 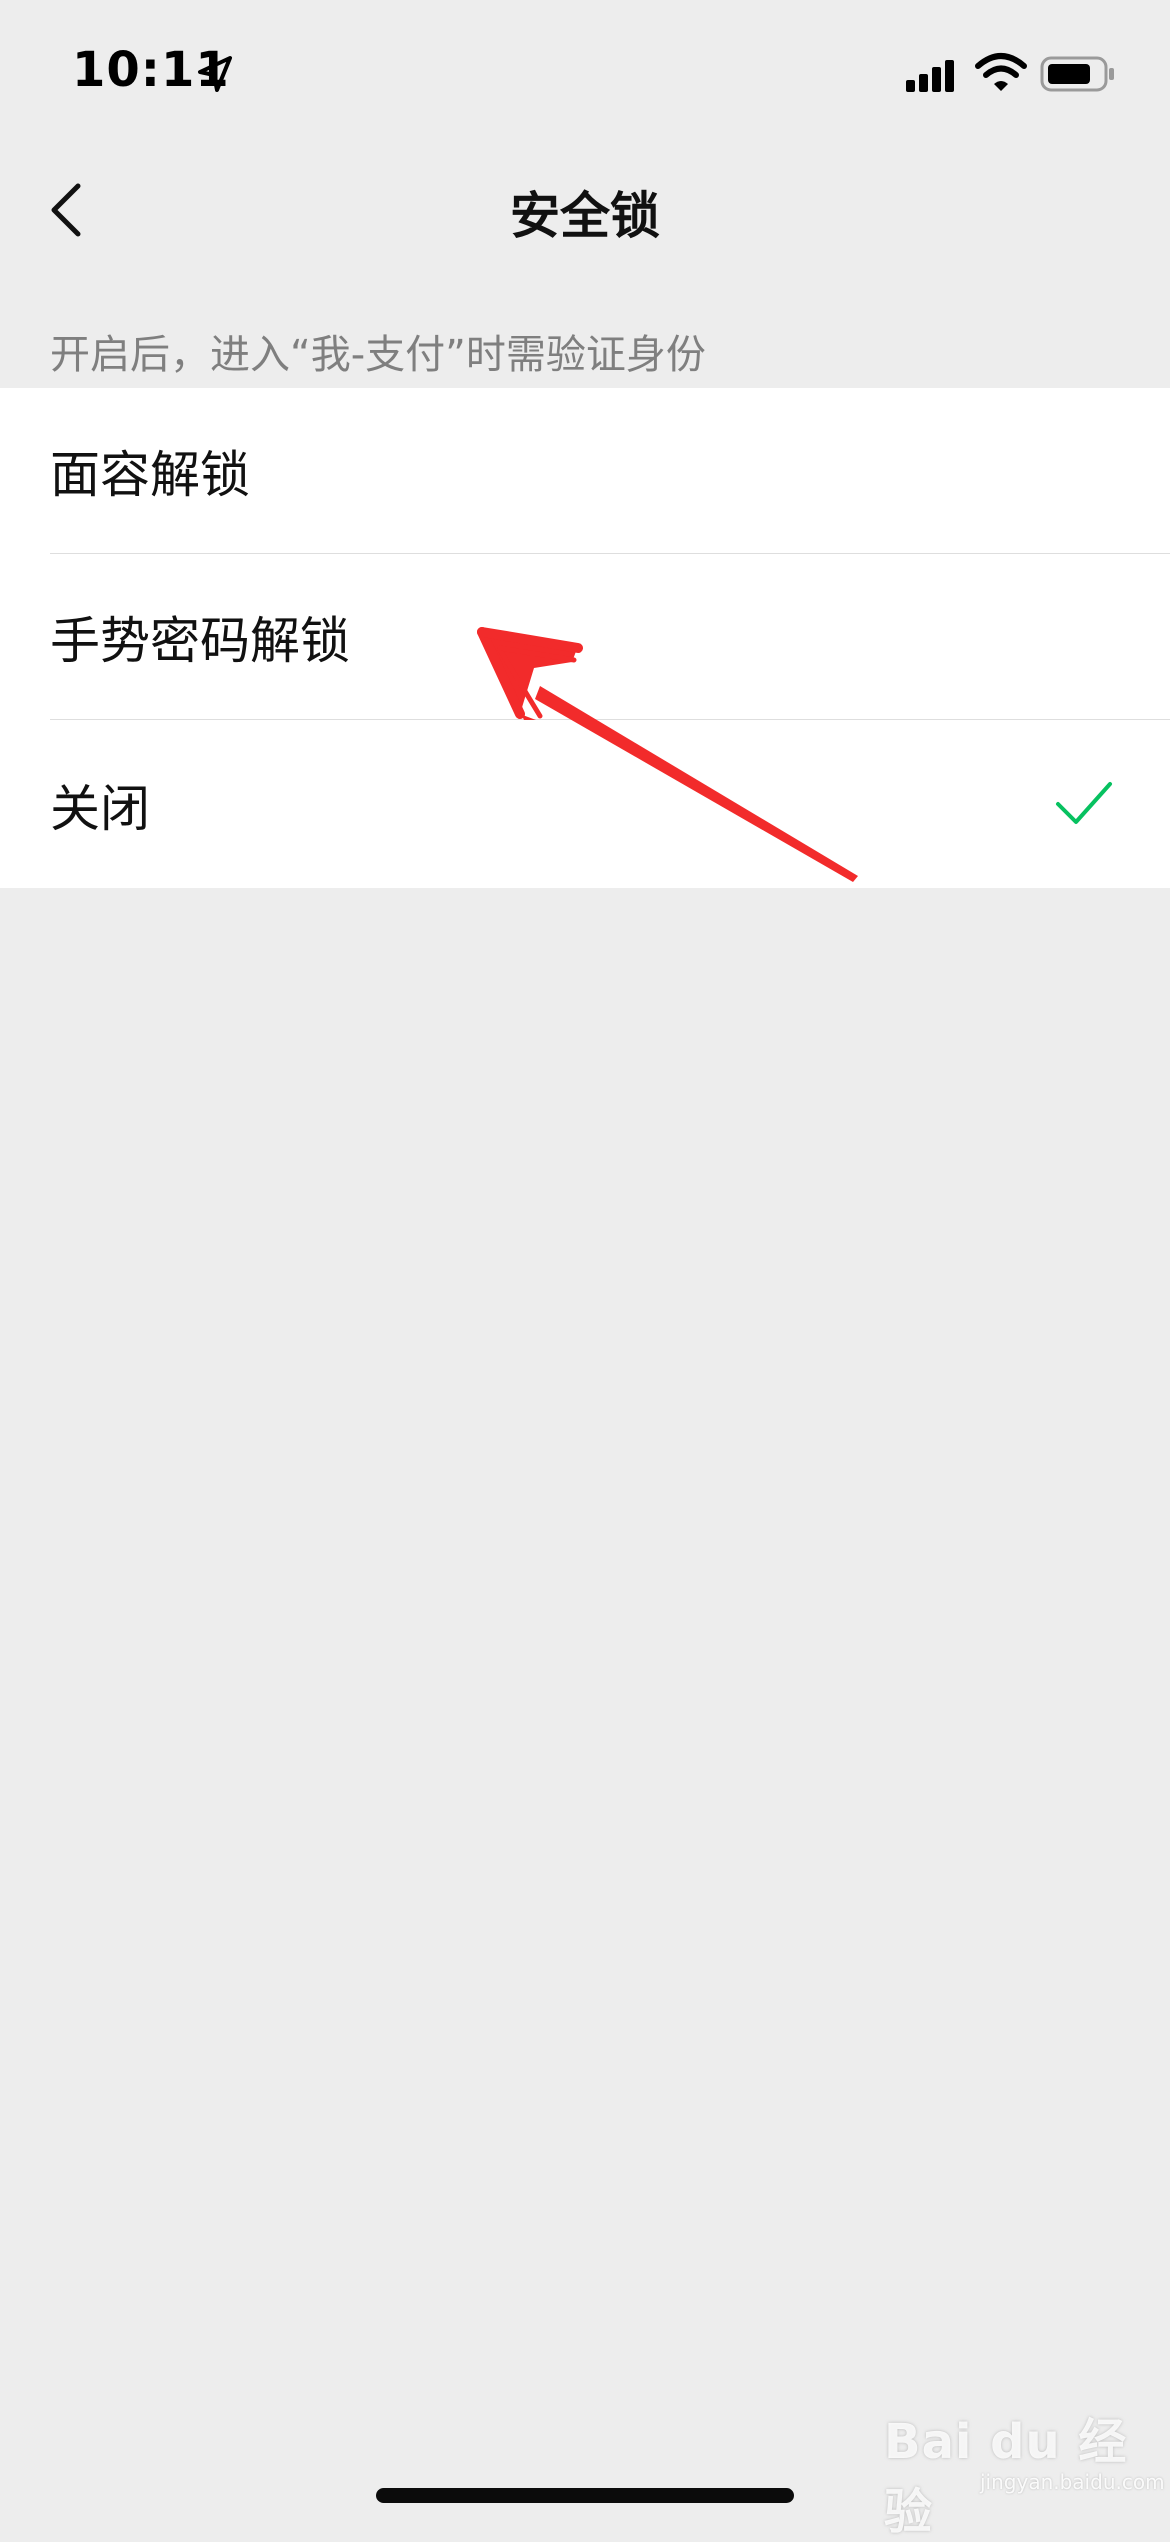 What do you see at coordinates (378, 355) in the screenshot?
I see `hint-text: 开启后，进入“我-支付”时需验证身份` at bounding box center [378, 355].